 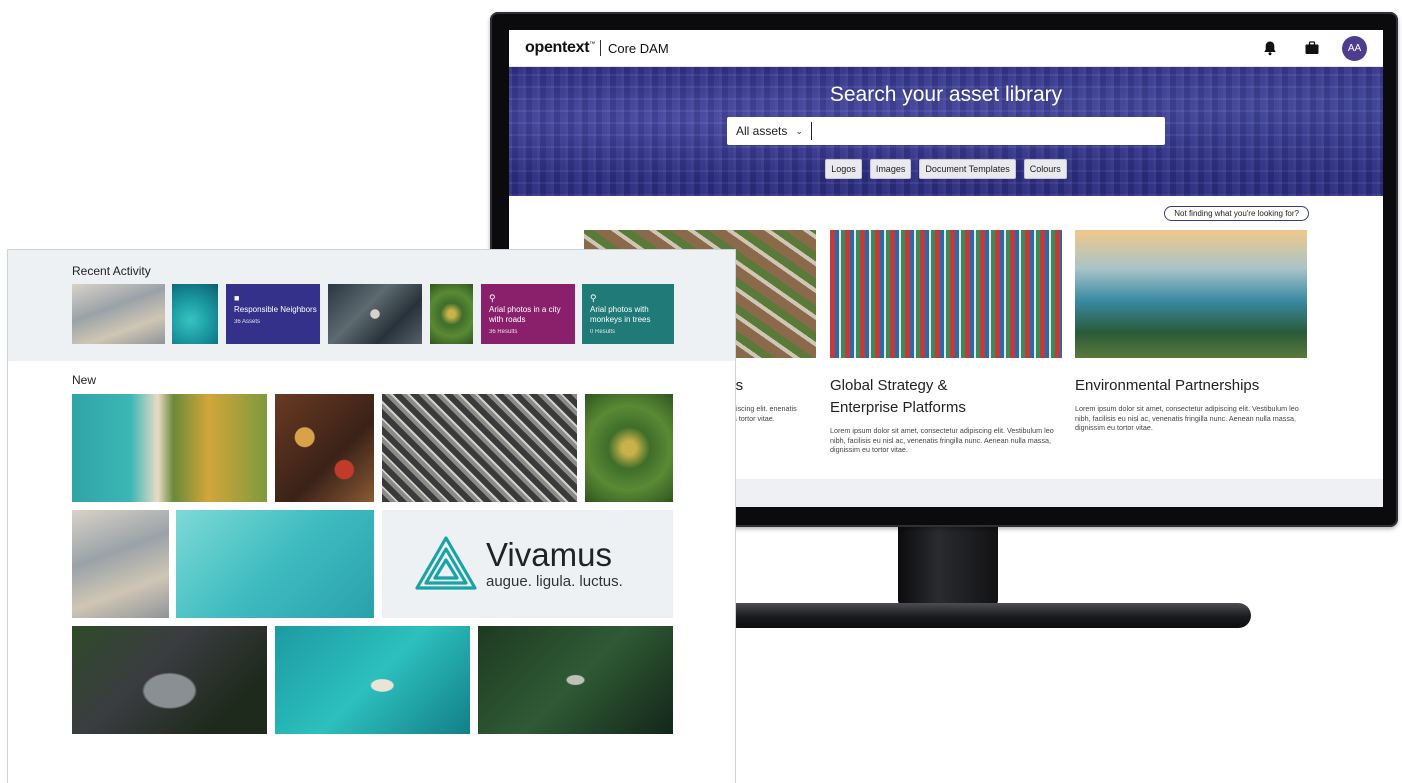 I want to click on monitor-stand-base, so click(x=993, y=615).